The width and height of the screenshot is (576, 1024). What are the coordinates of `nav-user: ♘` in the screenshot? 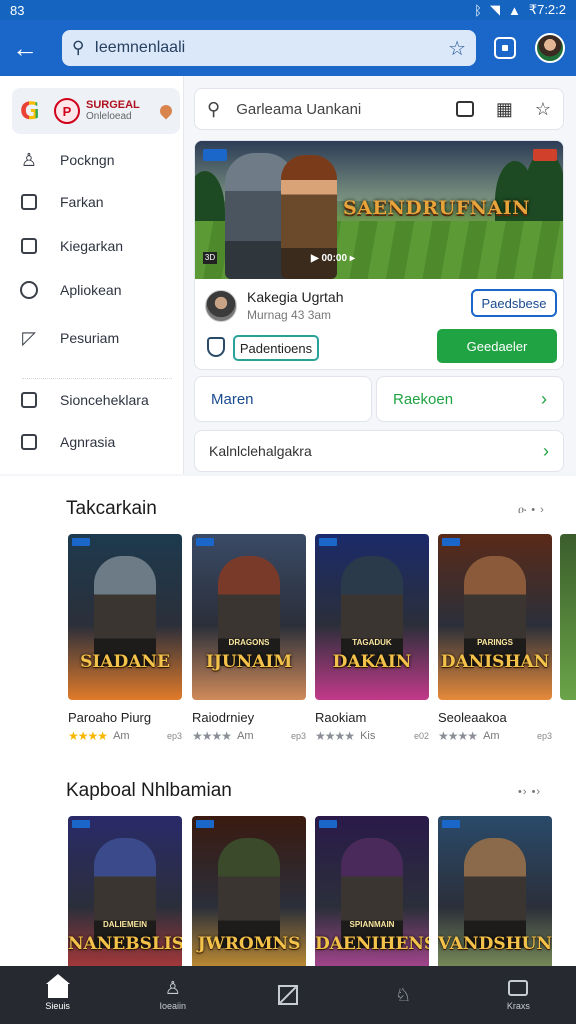 It's located at (403, 995).